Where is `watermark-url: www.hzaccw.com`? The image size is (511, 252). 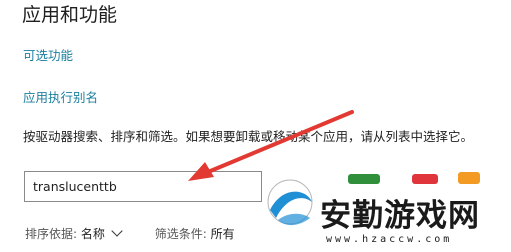
watermark-url: www.hzaccw.com is located at coordinates (389, 239).